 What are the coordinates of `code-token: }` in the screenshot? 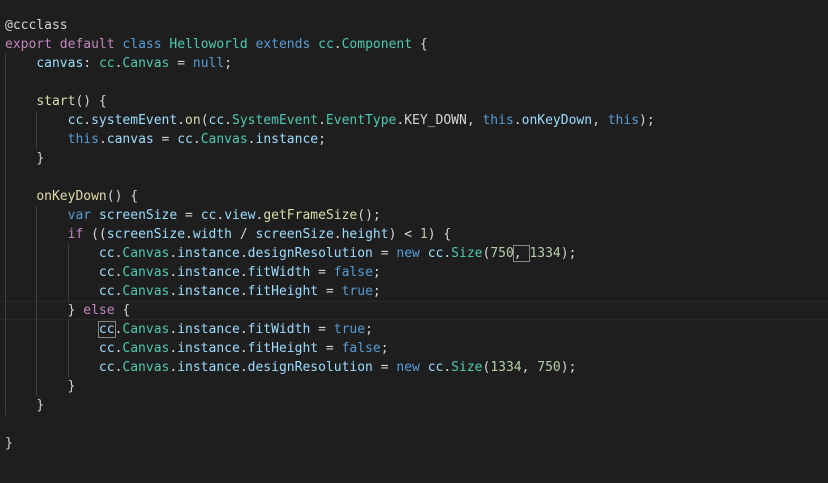 It's located at (71, 386).